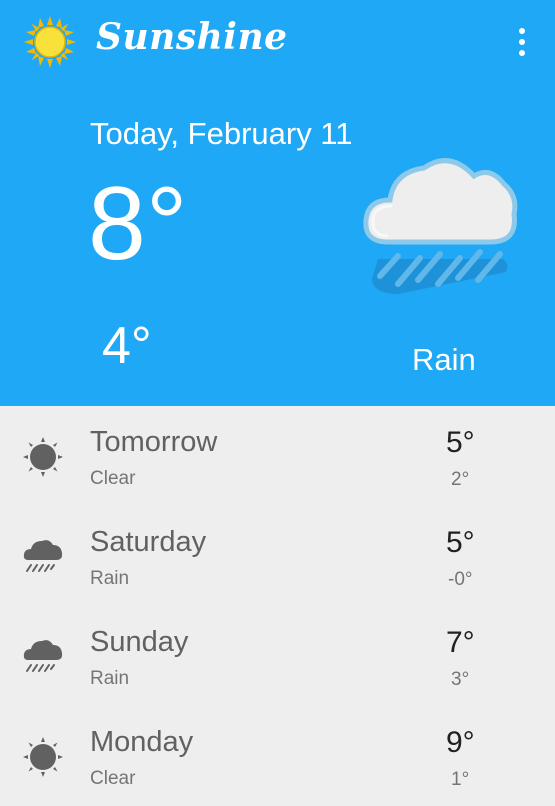  Describe the element at coordinates (192, 37) in the screenshot. I see `app-title: Sunshine` at that location.